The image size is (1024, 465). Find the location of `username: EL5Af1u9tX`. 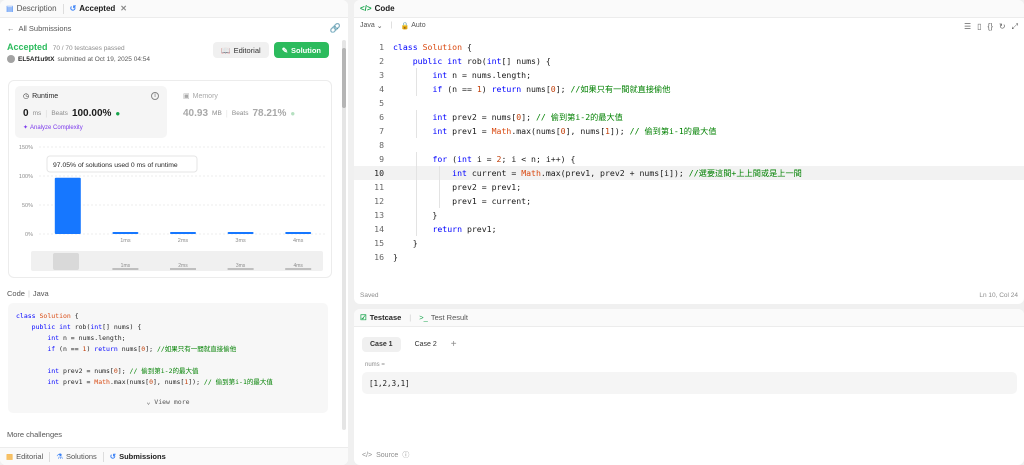

username: EL5Af1u9tX is located at coordinates (36, 59).